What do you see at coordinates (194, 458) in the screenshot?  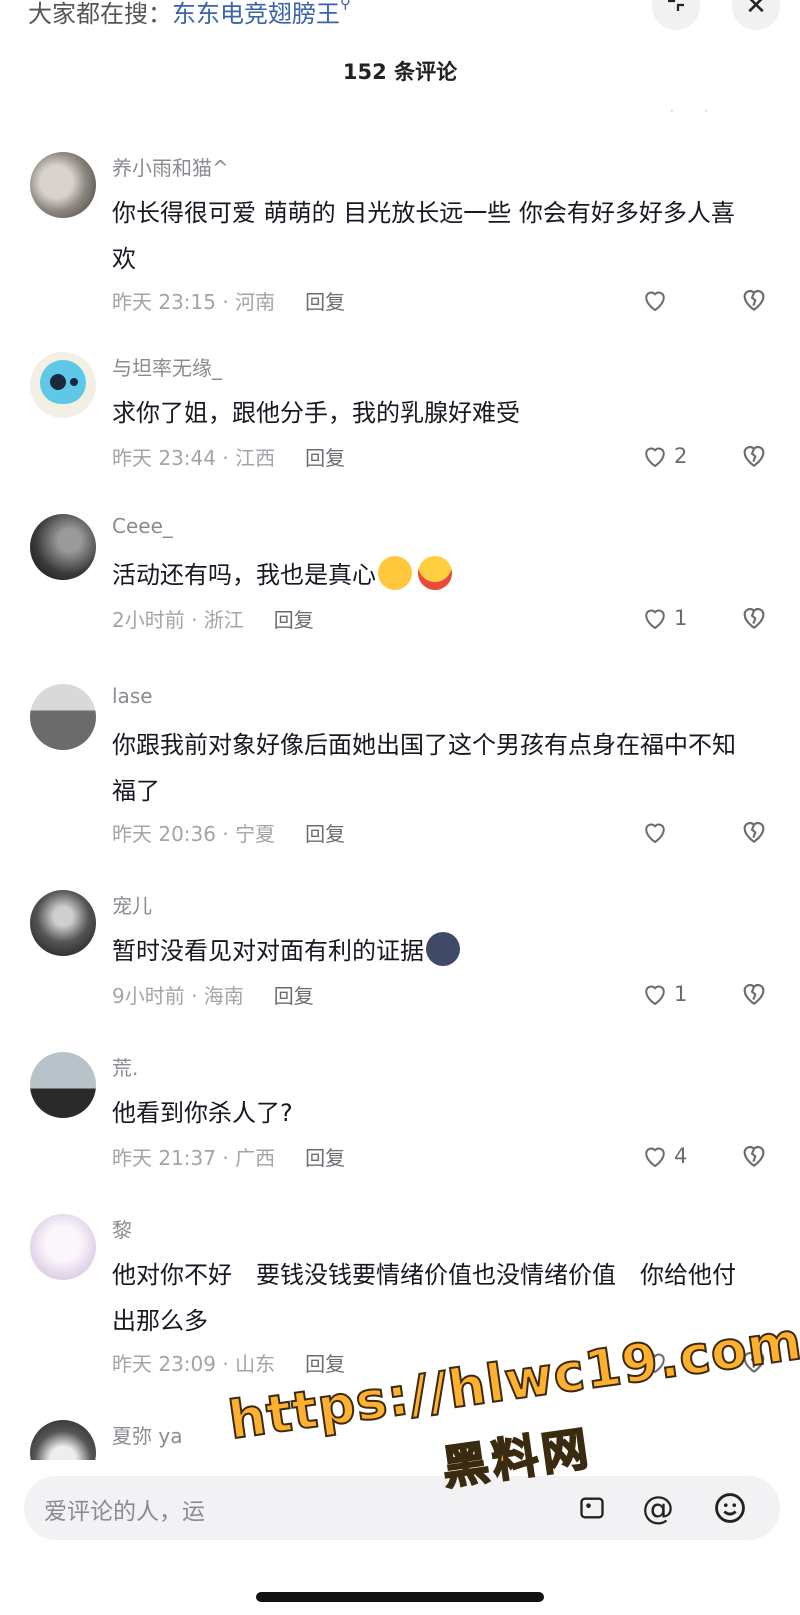 I see `comment-time-location: 昨天 23:44 · 江西` at bounding box center [194, 458].